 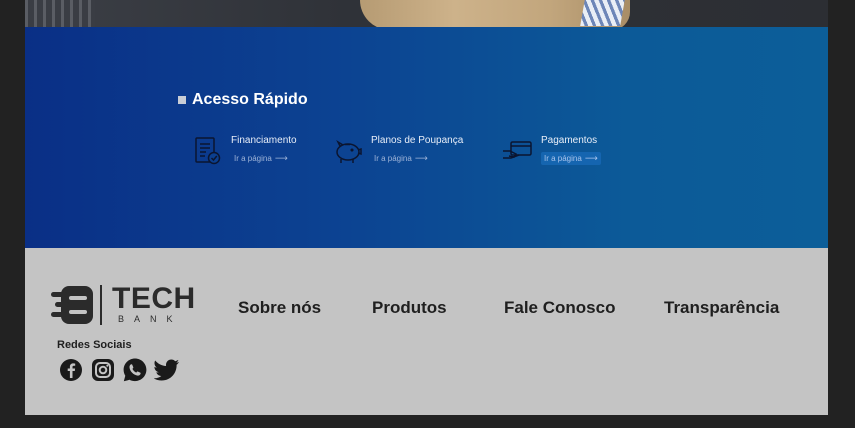 What do you see at coordinates (182, 100) in the screenshot?
I see `heading-square-bullet` at bounding box center [182, 100].